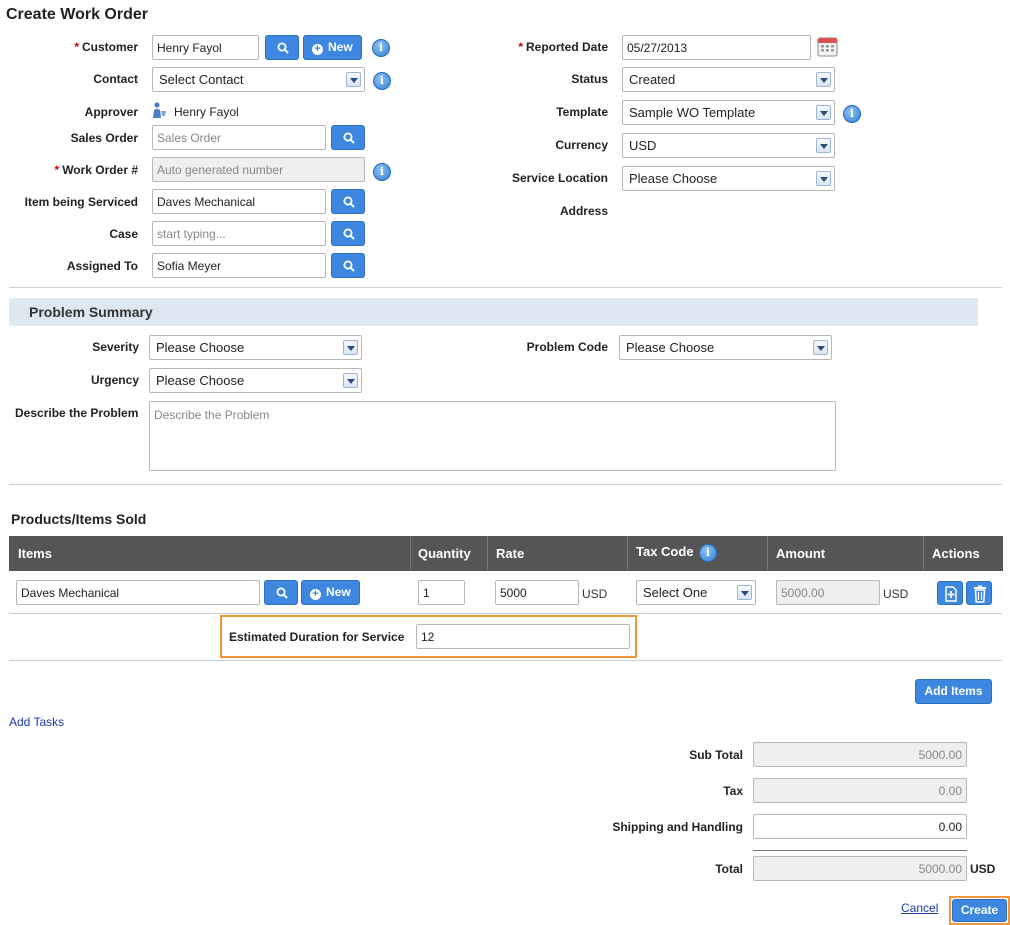 Image resolution: width=1010 pixels, height=925 pixels. What do you see at coordinates (348, 265) in the screenshot?
I see `assigned-to-search-button` at bounding box center [348, 265].